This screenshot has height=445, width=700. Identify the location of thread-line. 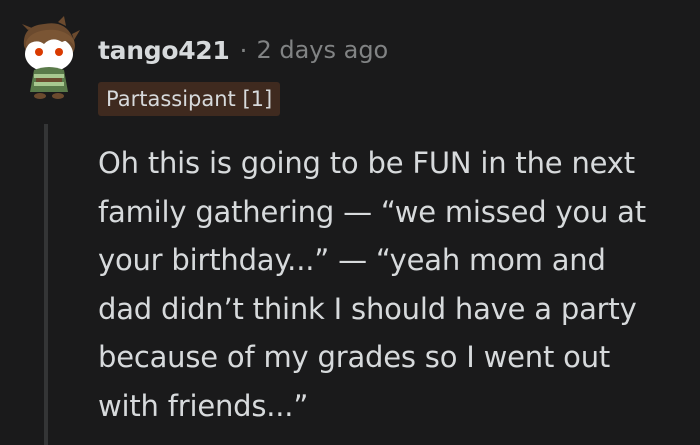
(46, 284).